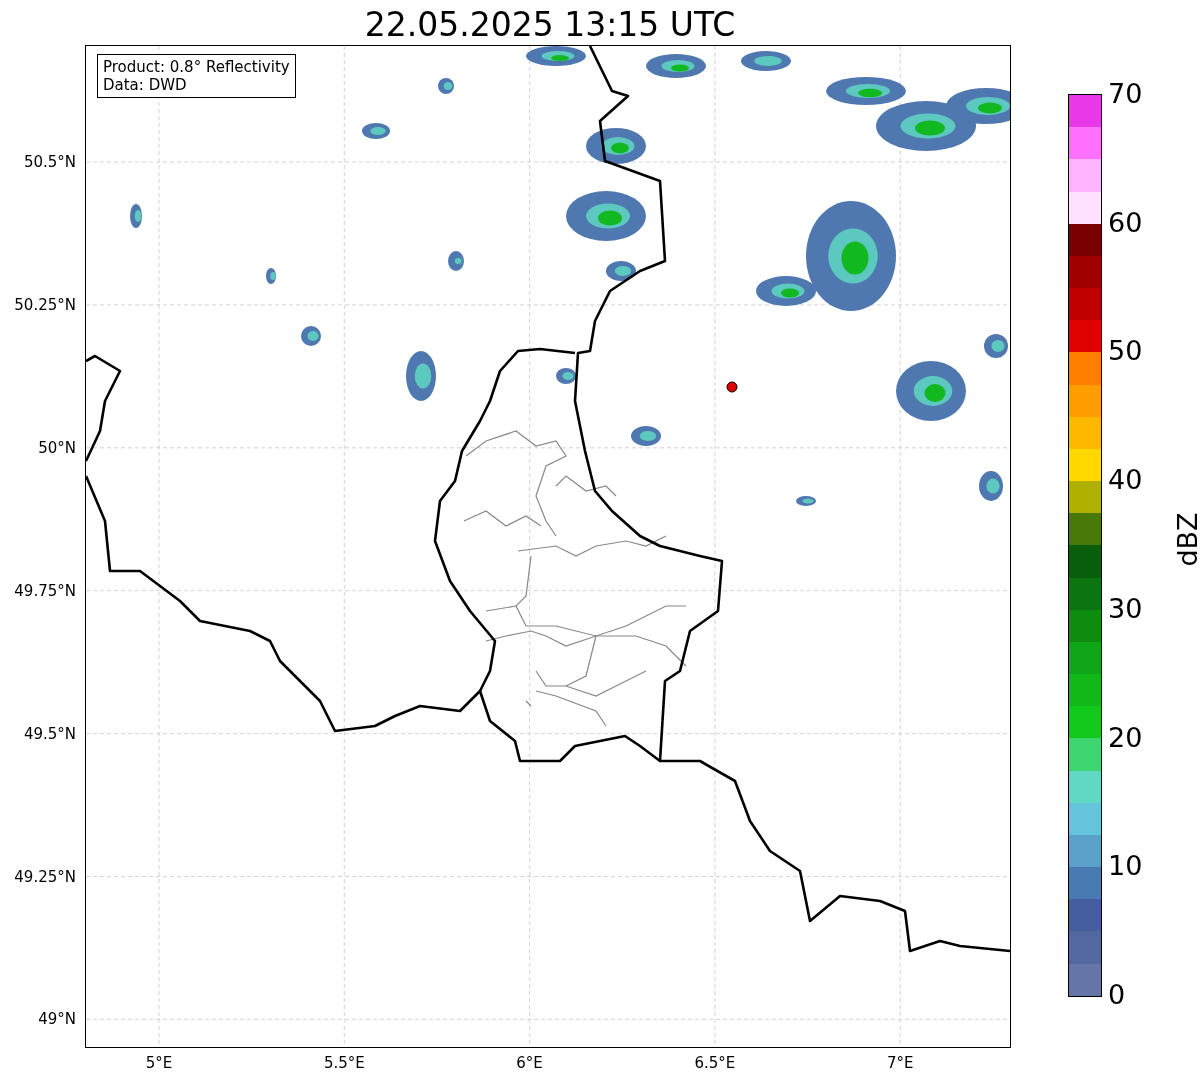 The height and width of the screenshot is (1081, 1202). I want to click on y-tick-label: 49.25°N, so click(45, 876).